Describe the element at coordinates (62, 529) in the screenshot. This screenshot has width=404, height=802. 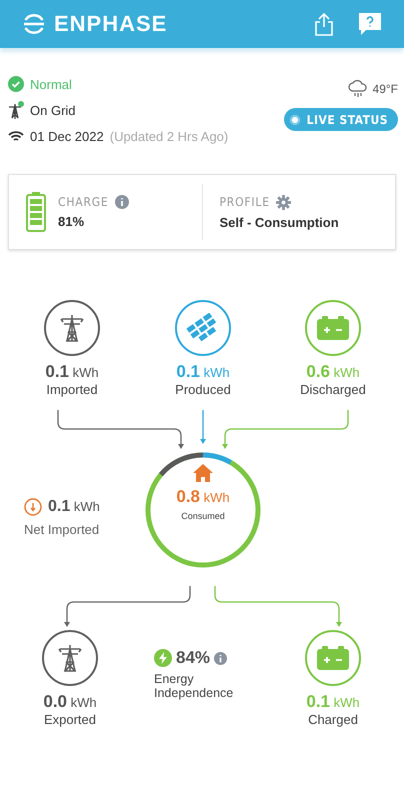
I see `net-label: Net Imported` at that location.